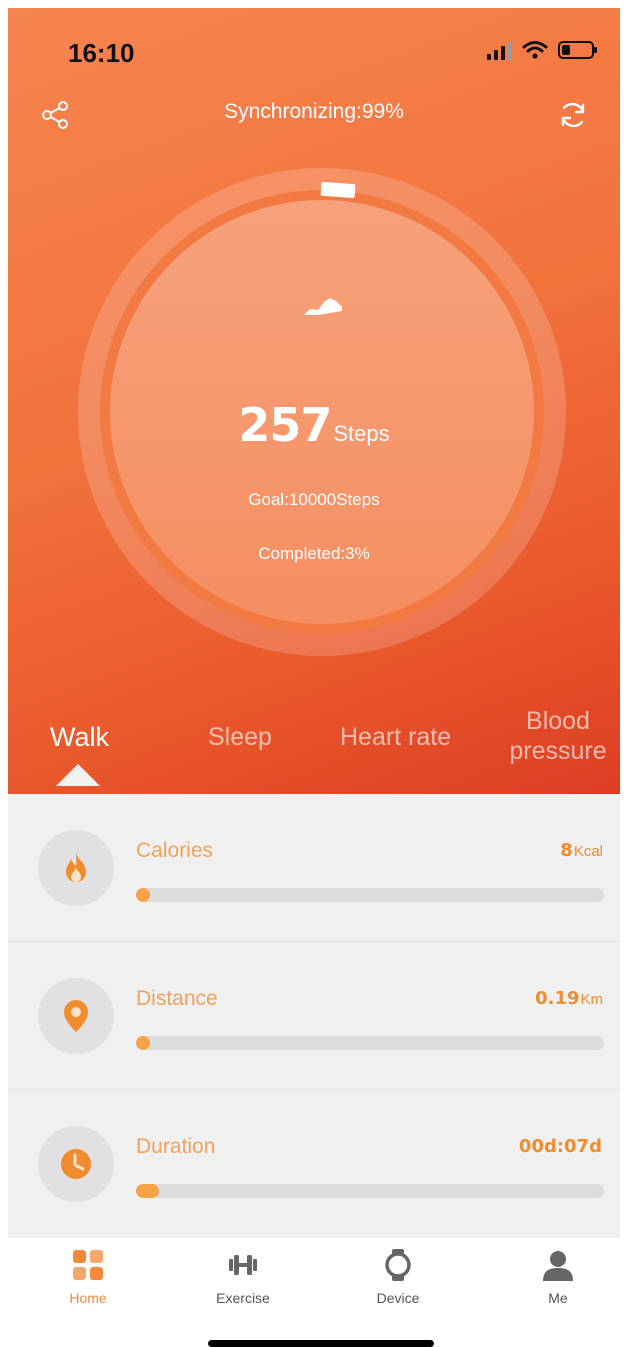 The height and width of the screenshot is (1347, 628). Describe the element at coordinates (558, 736) in the screenshot. I see `tab-blood-pressure: Blood pressure` at that location.